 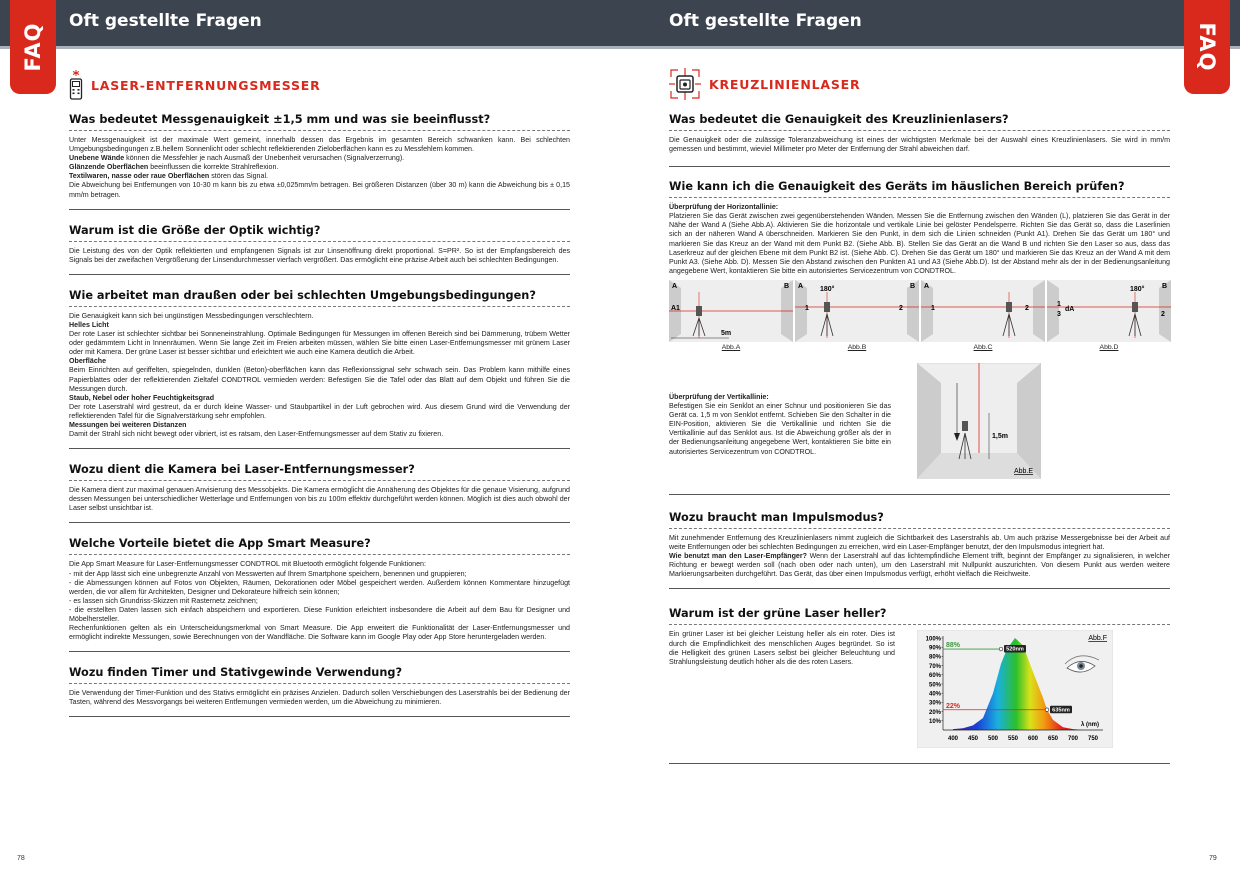 I want to click on figure-c: A B 1 2 Abb.C, so click(x=983, y=315).